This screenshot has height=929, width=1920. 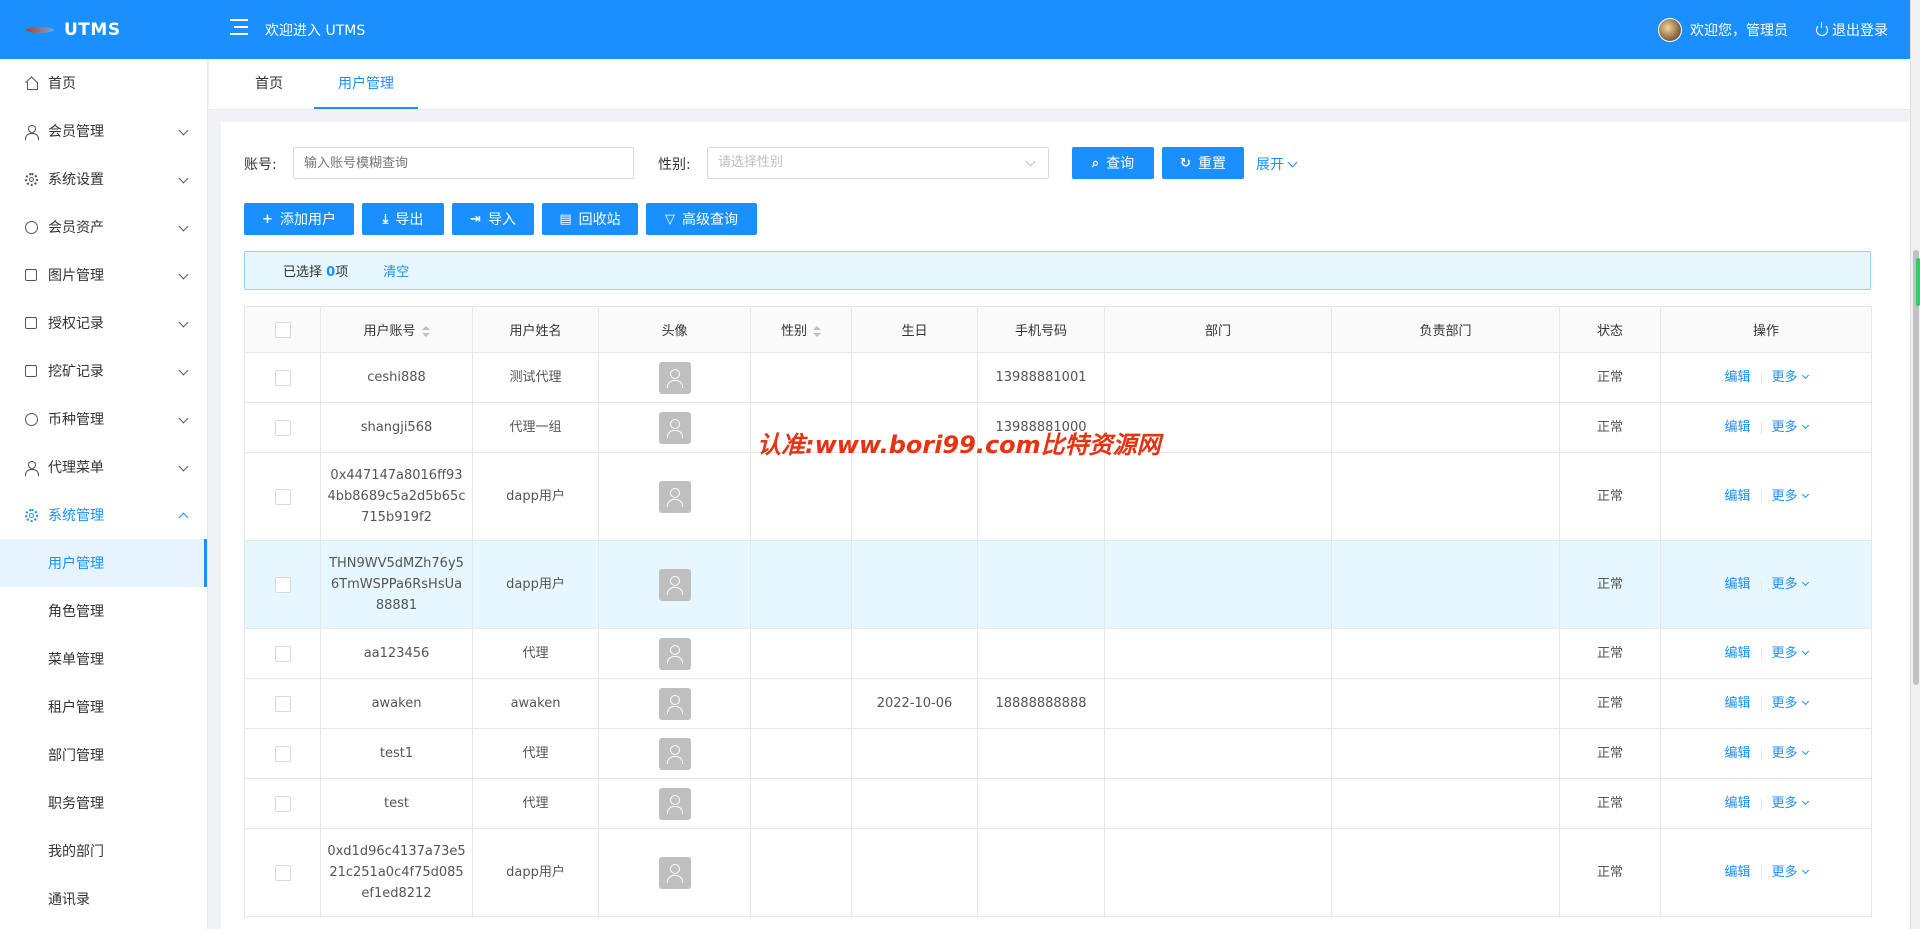 What do you see at coordinates (801, 329) in the screenshot?
I see `col-gender: 性别` at bounding box center [801, 329].